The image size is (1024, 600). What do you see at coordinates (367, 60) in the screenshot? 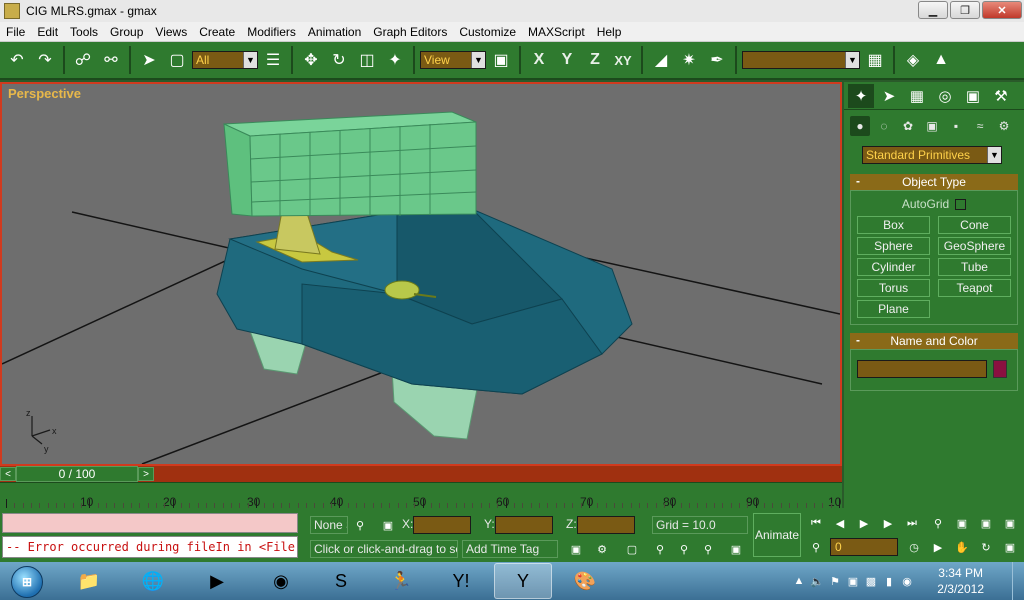
I see `select-and-scale-icon: ◫` at bounding box center [367, 60].